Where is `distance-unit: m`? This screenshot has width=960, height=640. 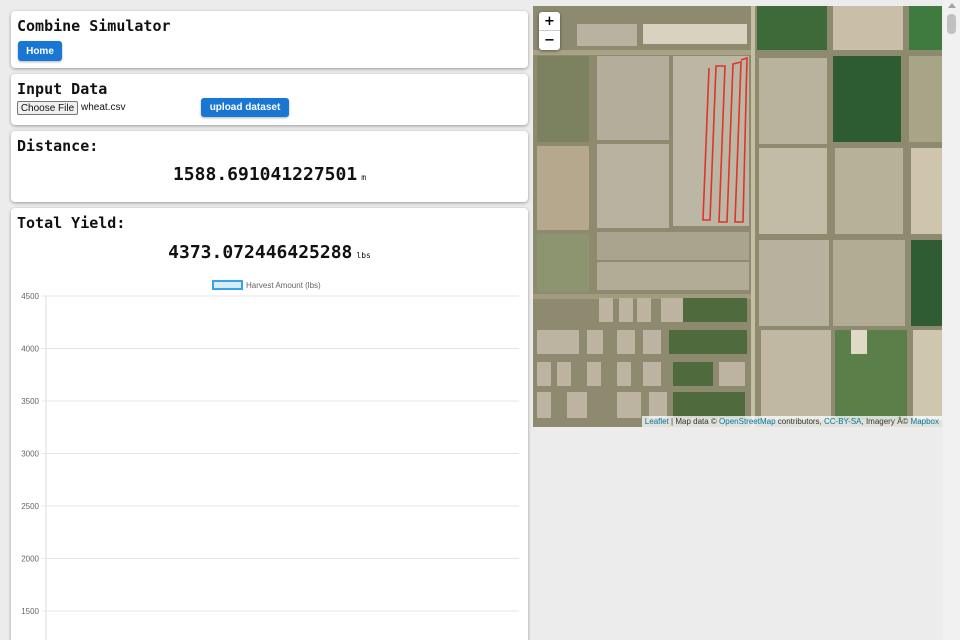 distance-unit: m is located at coordinates (364, 177).